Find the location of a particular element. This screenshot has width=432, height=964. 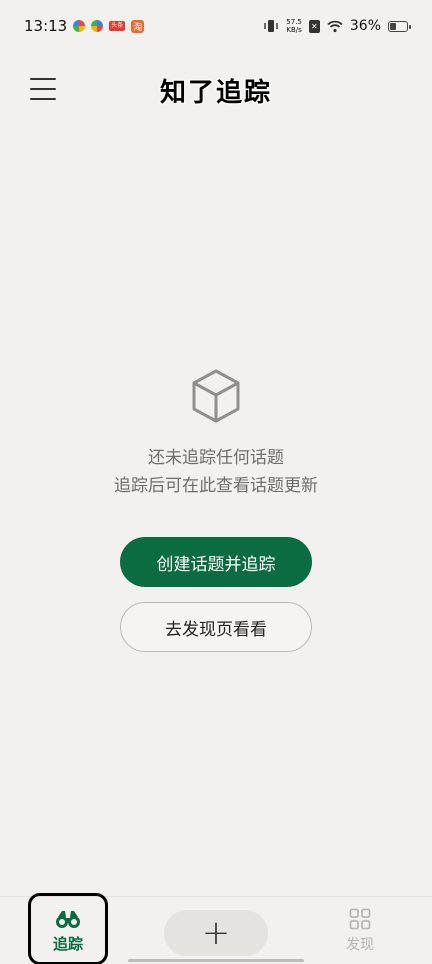

empty-box-icon is located at coordinates (216, 396).